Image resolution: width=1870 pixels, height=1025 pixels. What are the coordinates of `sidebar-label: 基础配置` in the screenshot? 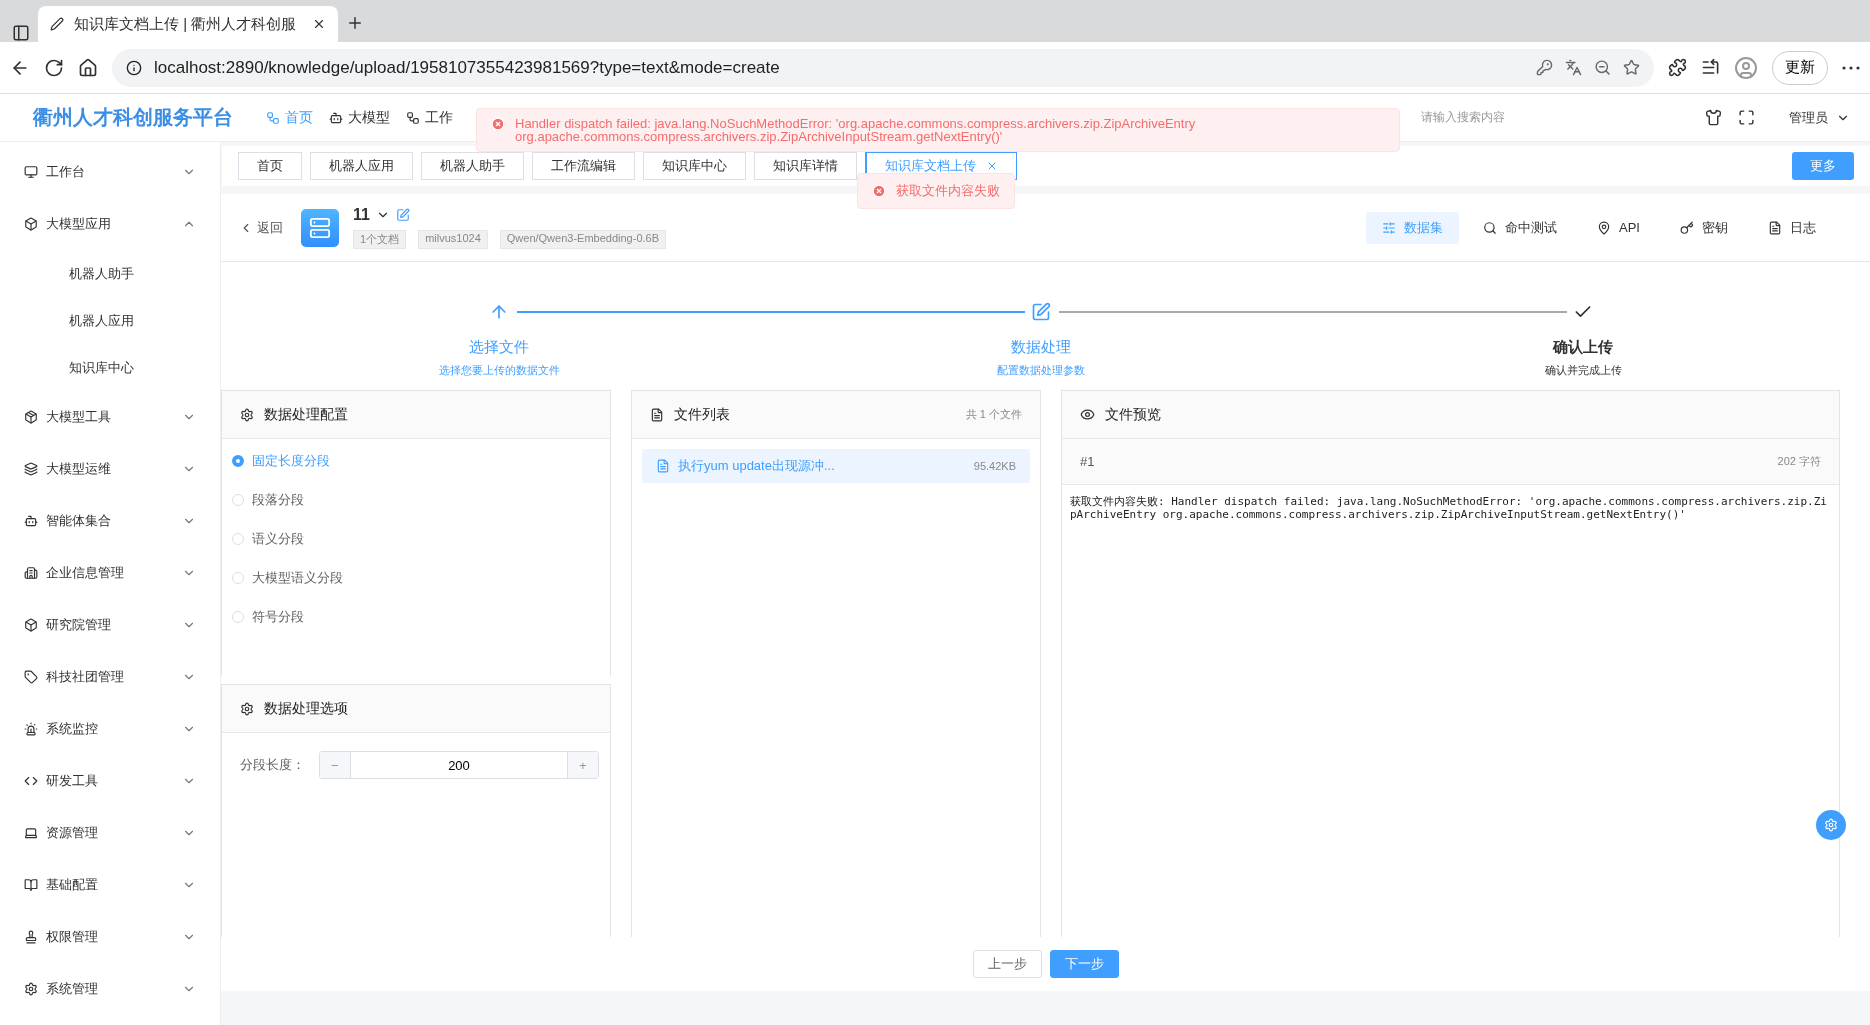 It's located at (72, 885).